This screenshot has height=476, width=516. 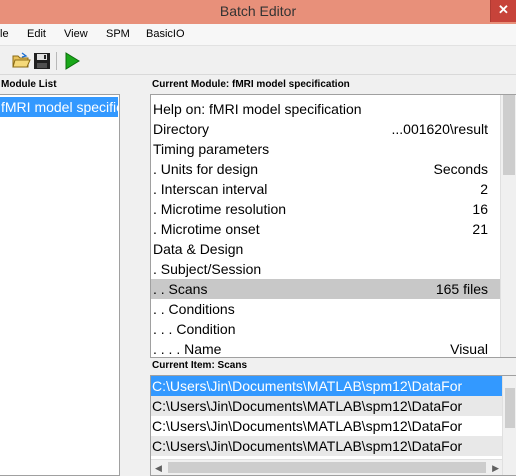 What do you see at coordinates (508, 226) in the screenshot?
I see `module-scrollbar` at bounding box center [508, 226].